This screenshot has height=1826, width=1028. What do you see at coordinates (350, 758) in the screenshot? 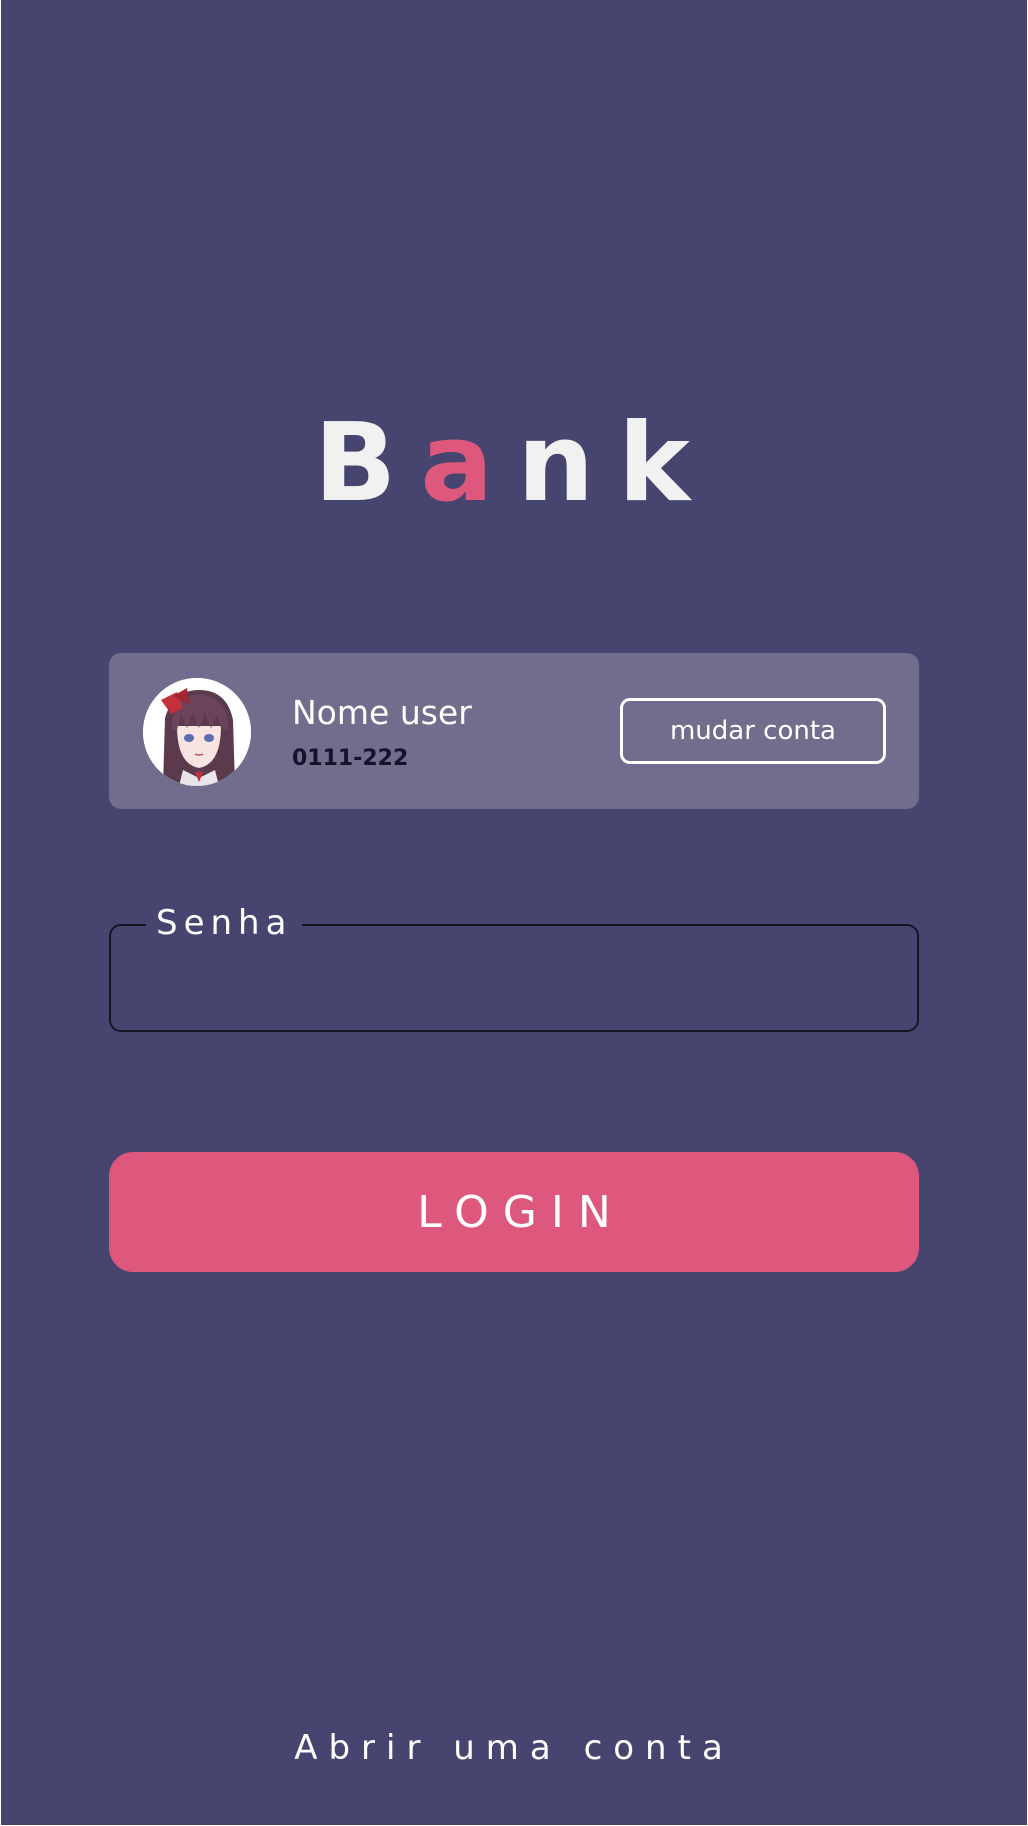
I see `account-number: 0111-222` at bounding box center [350, 758].